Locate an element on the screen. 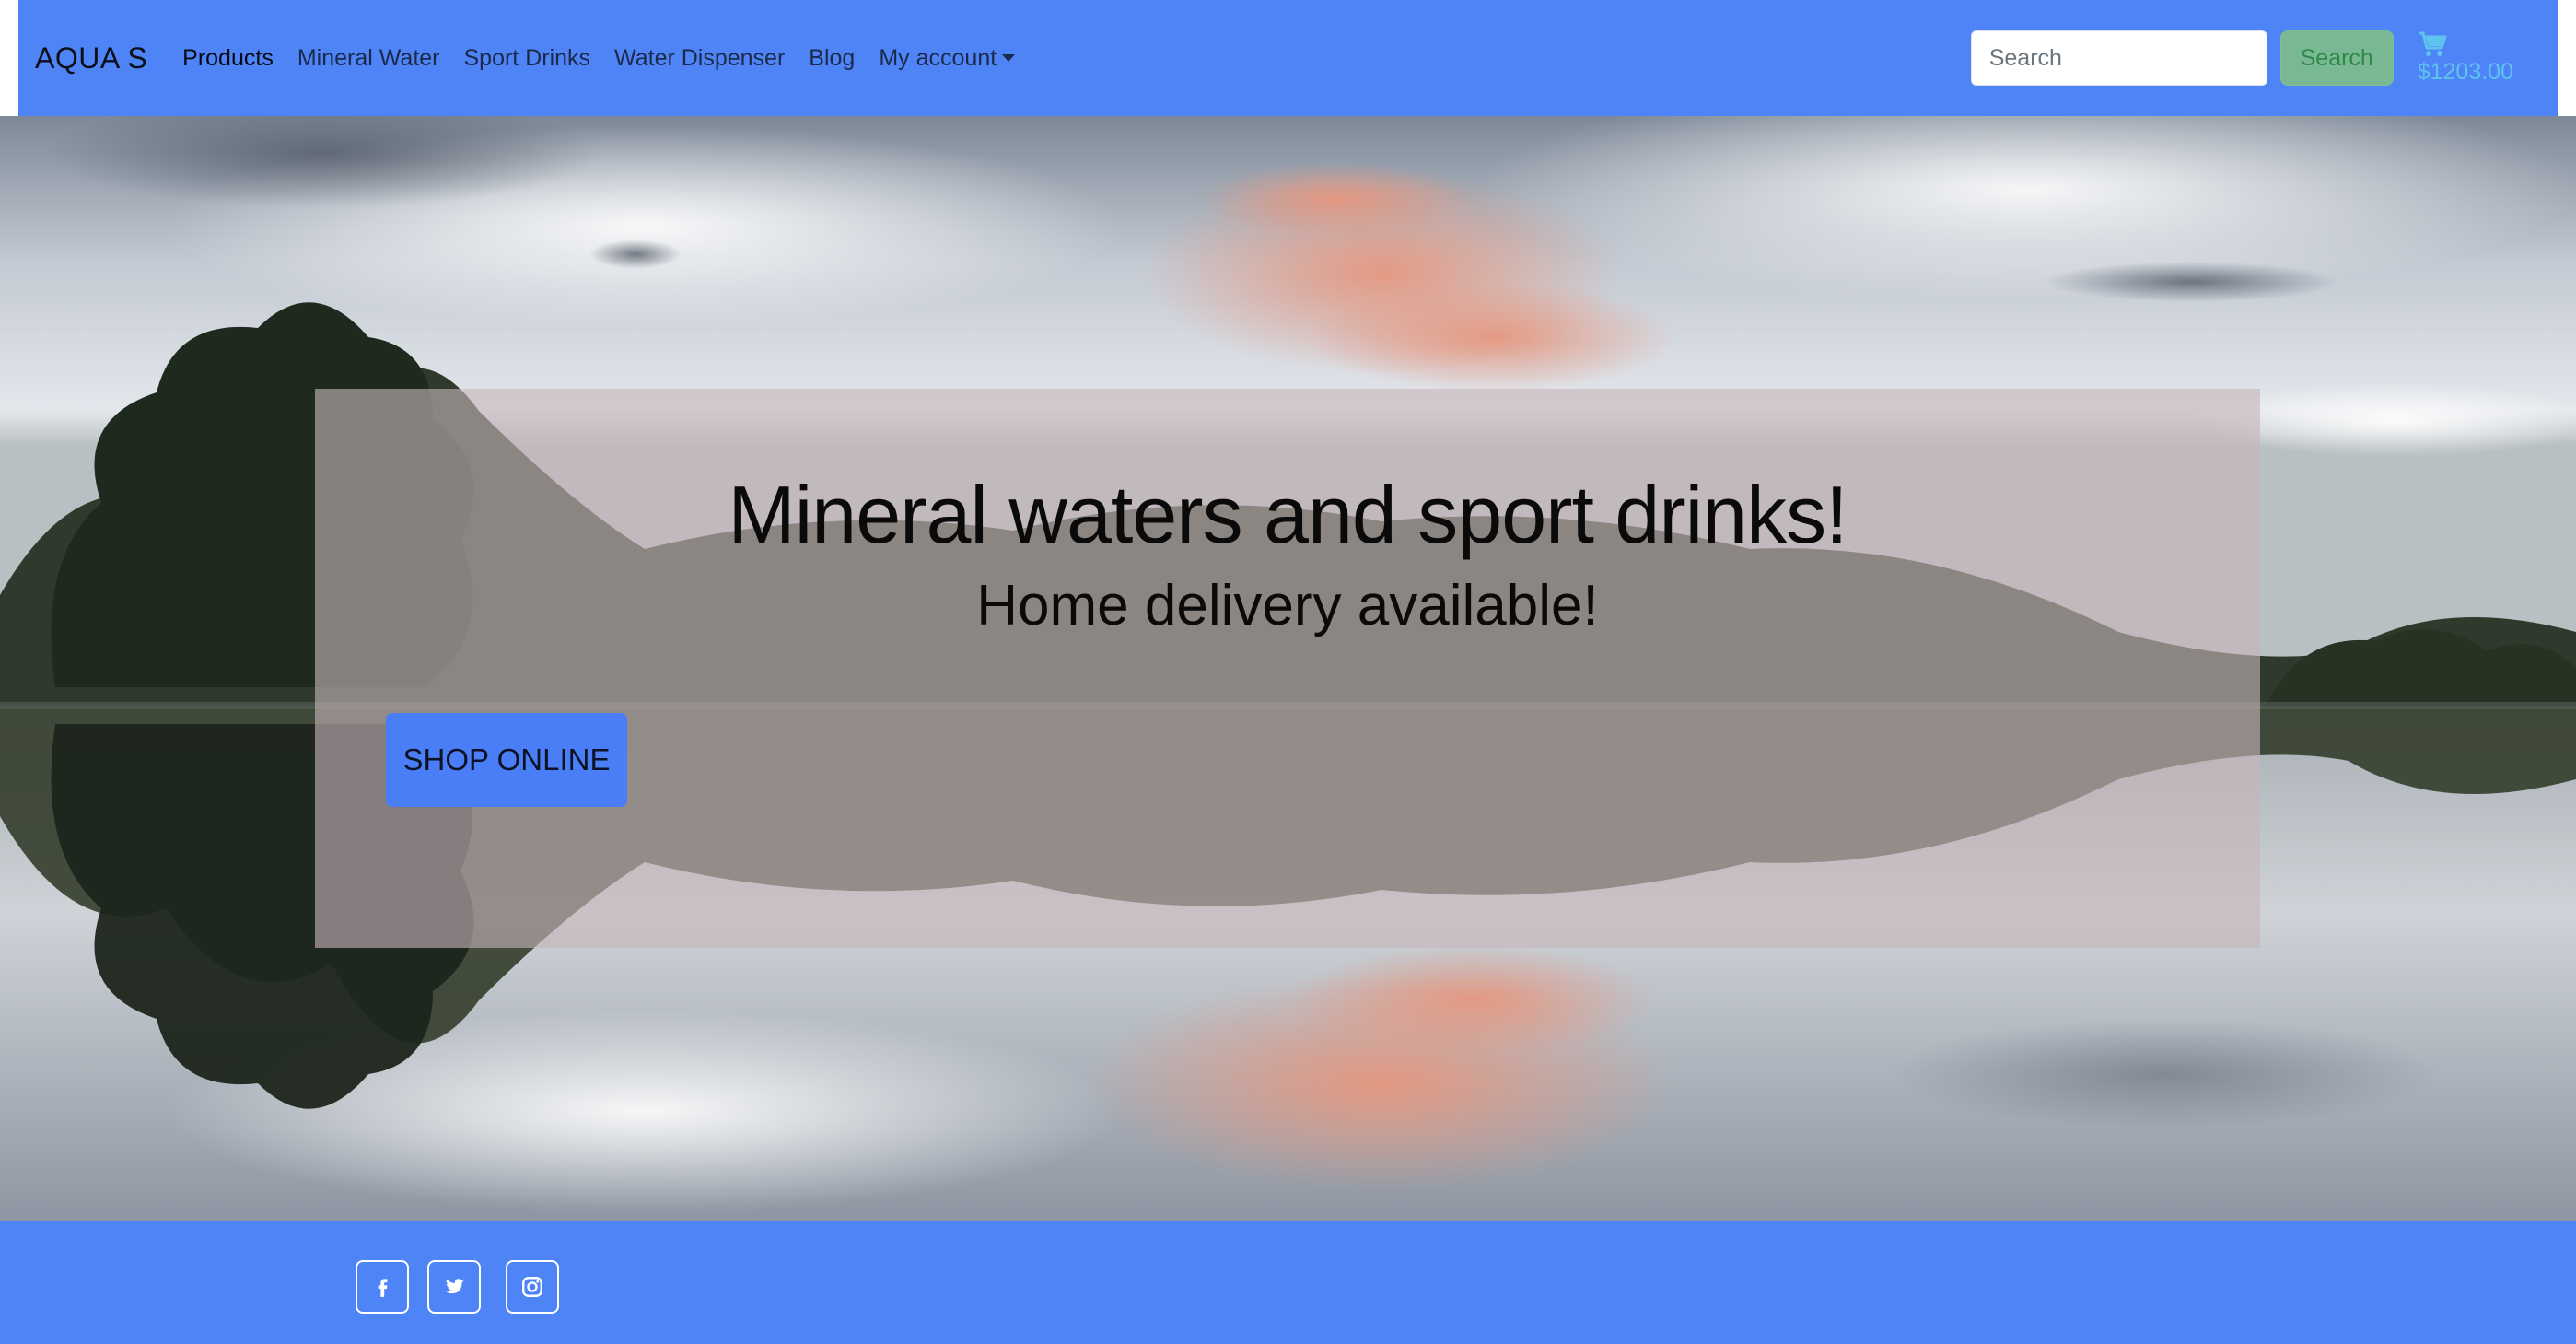 This screenshot has width=2576, height=1344. nav-link-mineral-water: Mineral Water is located at coordinates (368, 58).